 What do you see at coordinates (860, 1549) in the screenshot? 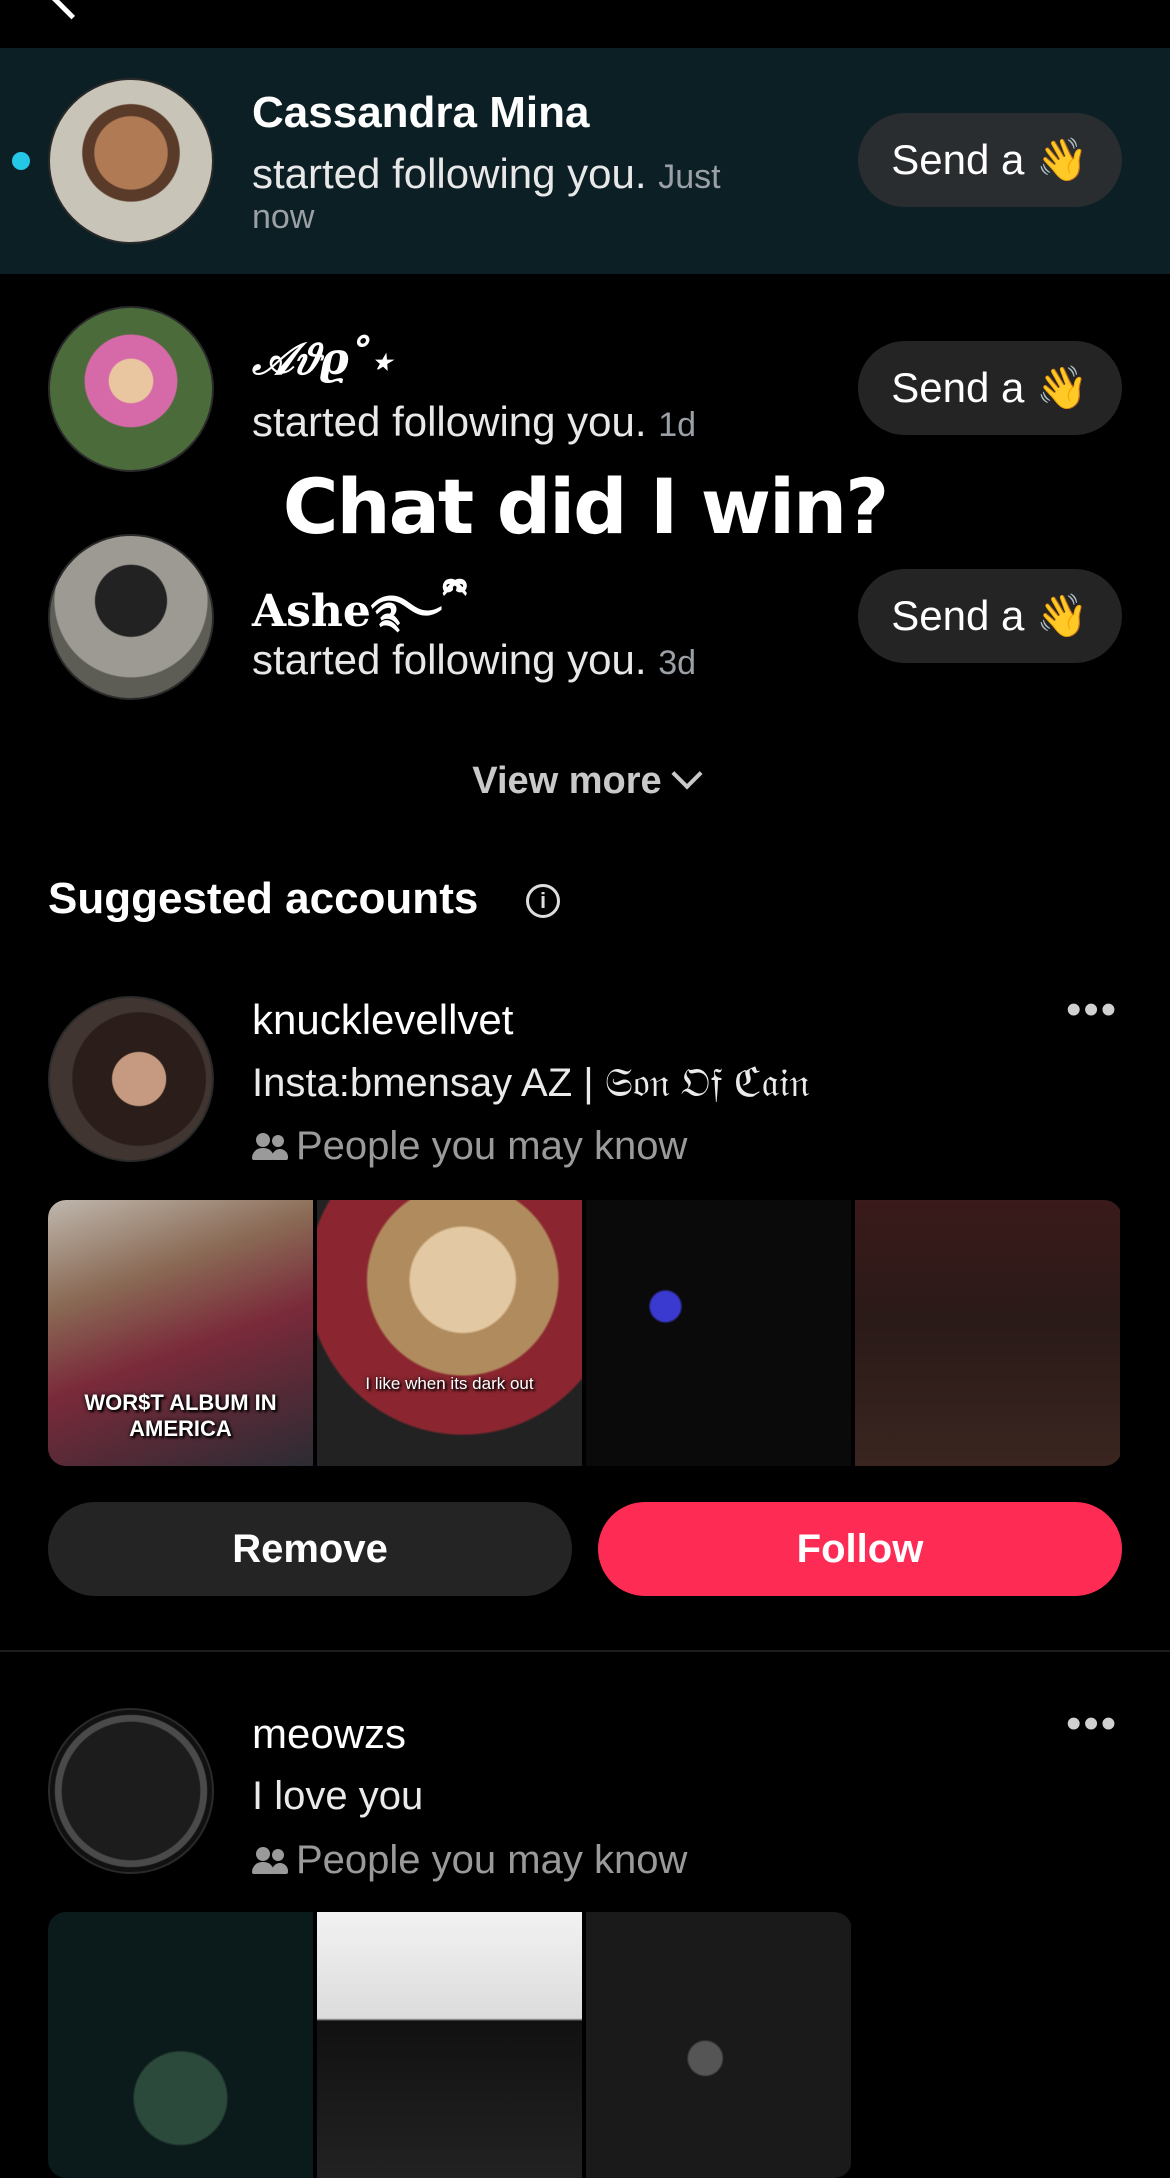
I see `follow-button: Follow` at bounding box center [860, 1549].